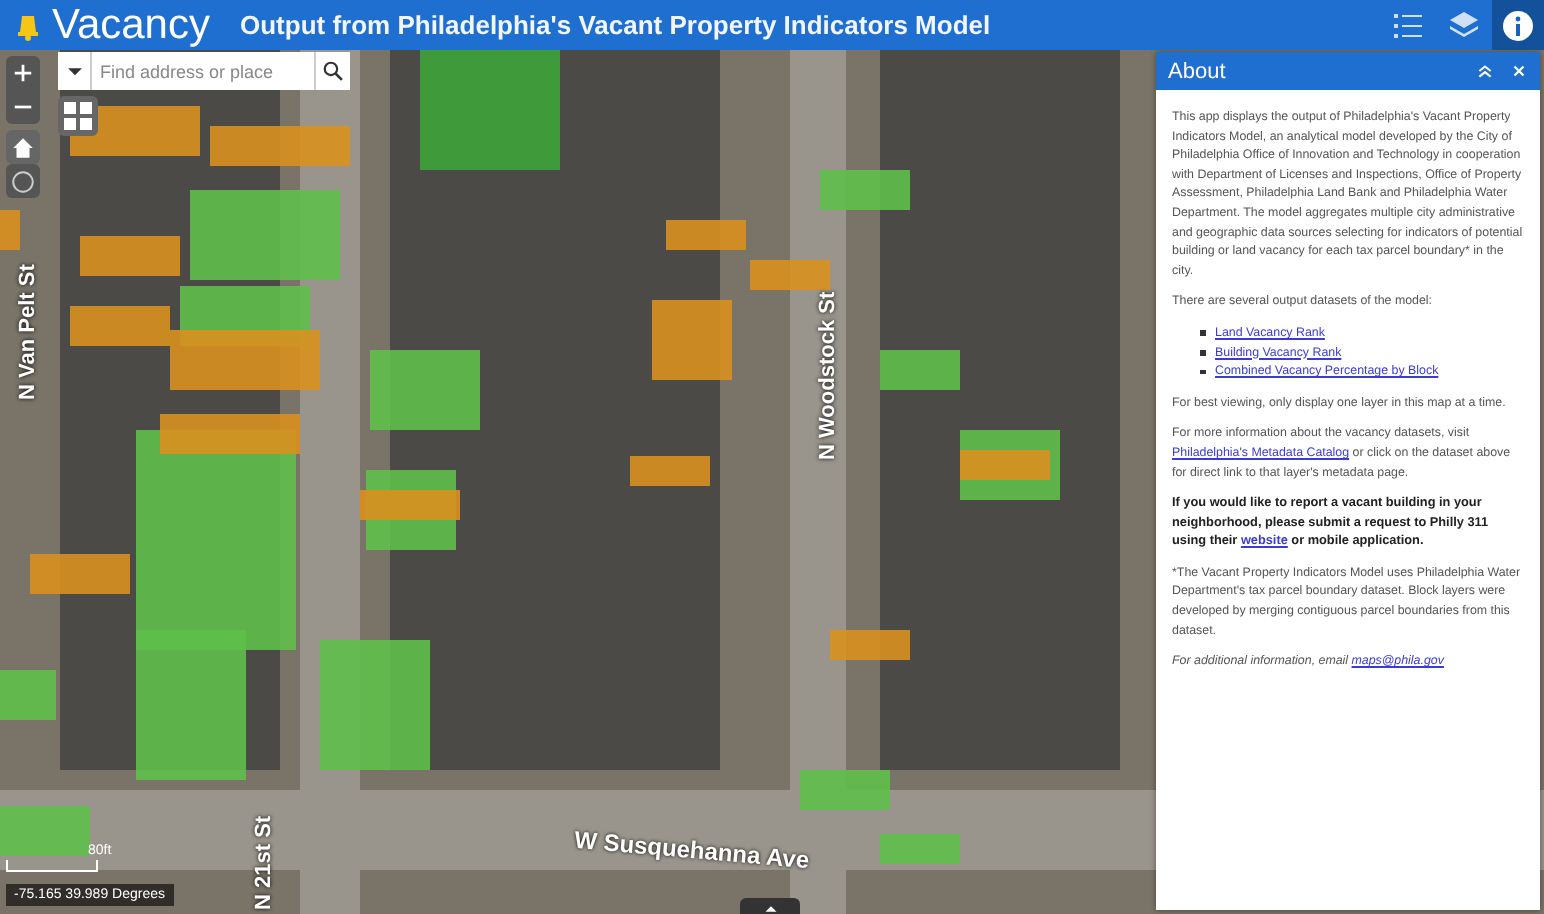  I want to click on panel-toggle-button, so click(770, 906).